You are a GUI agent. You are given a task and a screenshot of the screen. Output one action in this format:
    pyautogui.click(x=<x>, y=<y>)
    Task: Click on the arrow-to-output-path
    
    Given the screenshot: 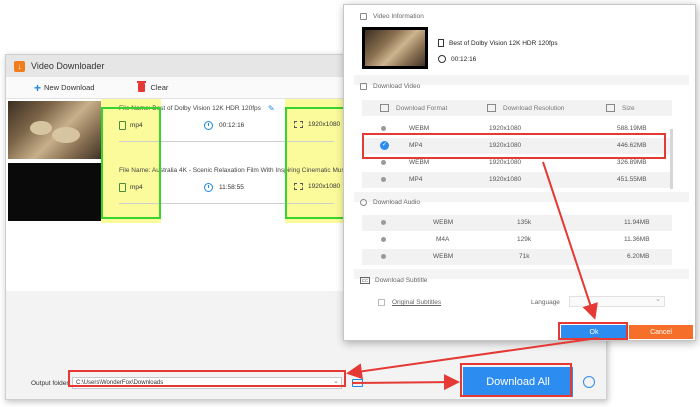 What is the action you would take?
    pyautogui.click(x=472, y=358)
    